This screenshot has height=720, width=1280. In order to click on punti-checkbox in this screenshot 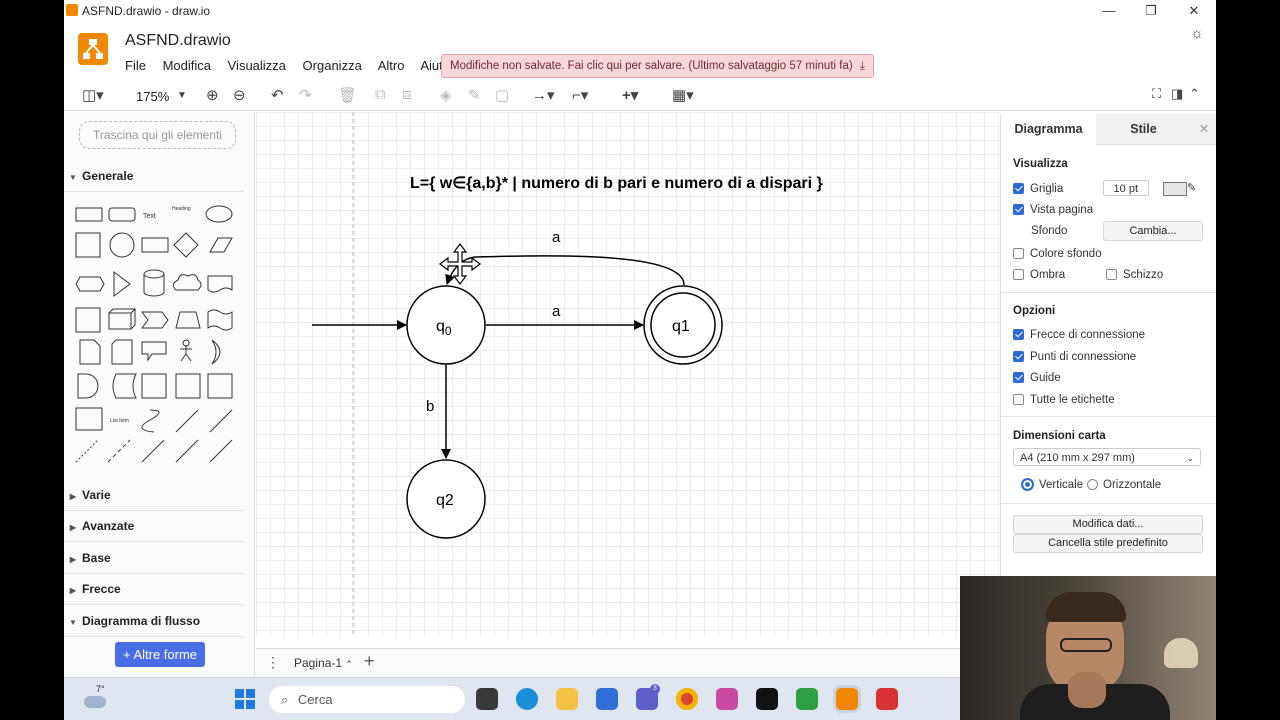, I will do `click(1018, 357)`.